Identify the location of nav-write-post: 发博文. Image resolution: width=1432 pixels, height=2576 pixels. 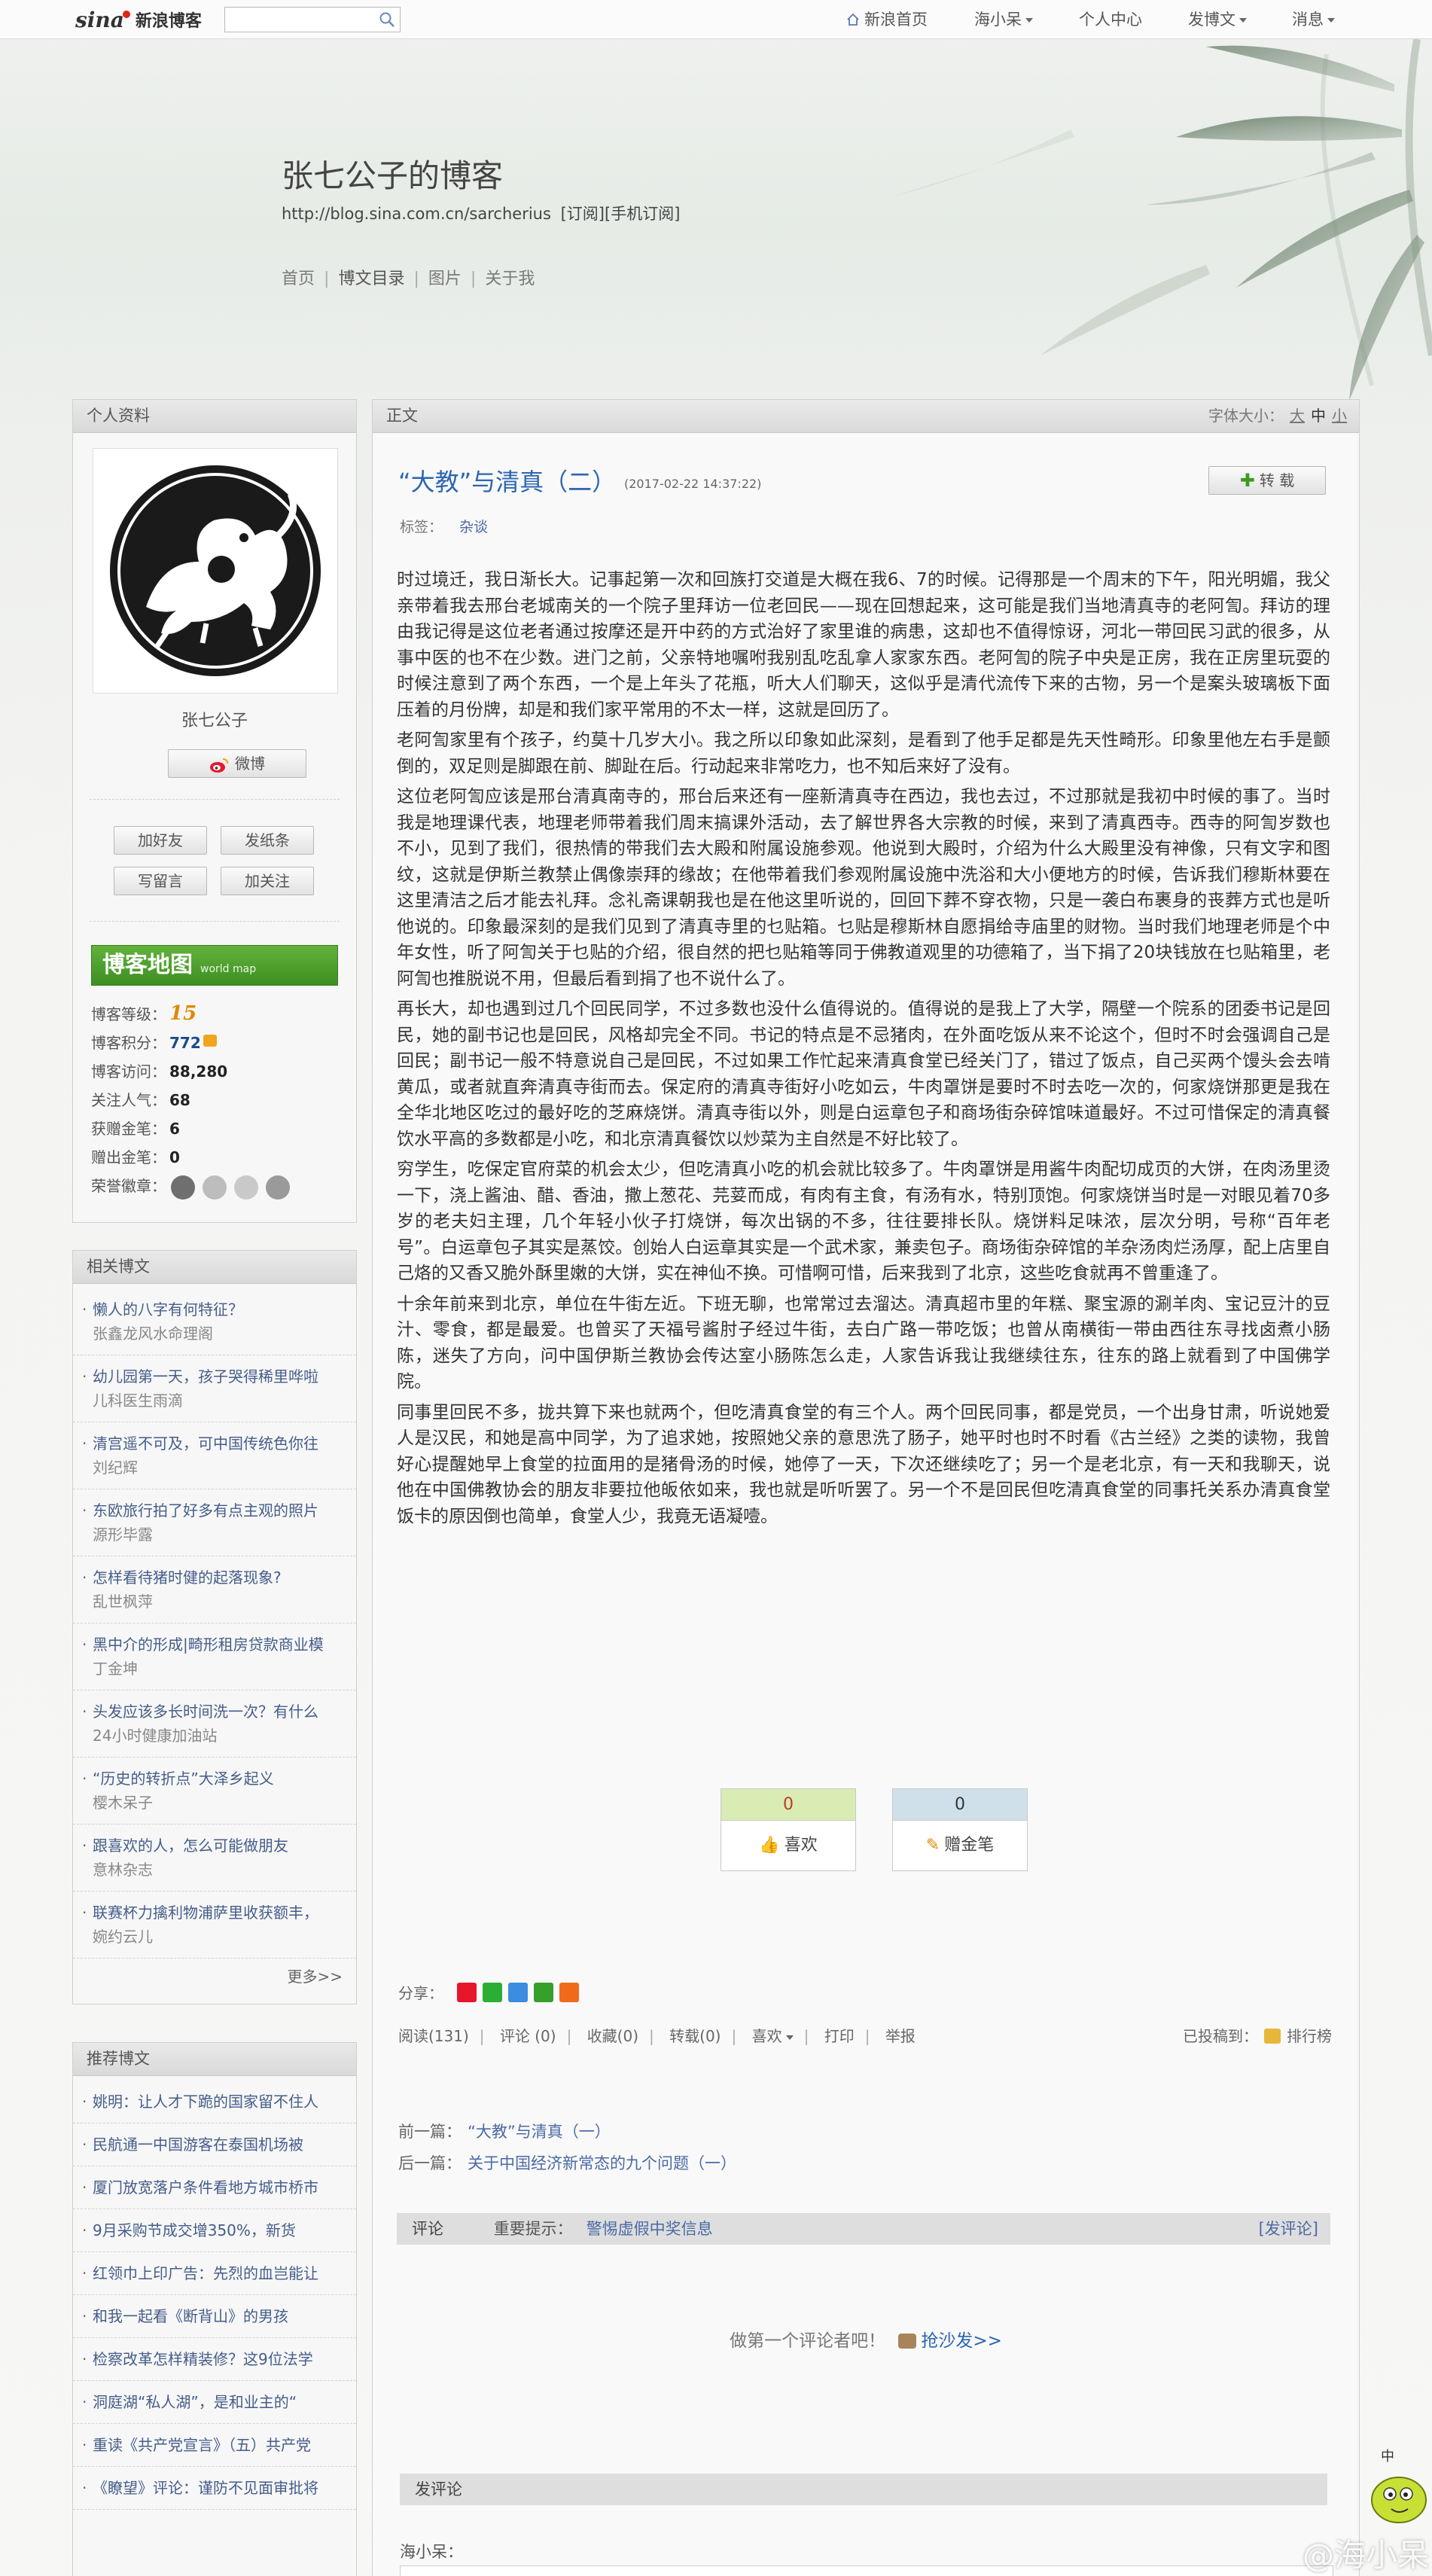
(1217, 19).